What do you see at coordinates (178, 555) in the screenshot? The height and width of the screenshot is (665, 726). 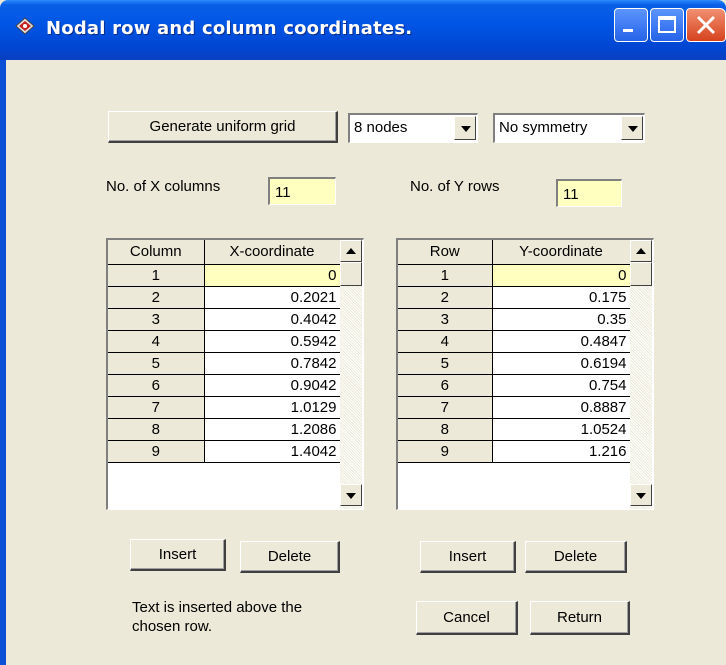 I see `x-insert-button: Insert` at bounding box center [178, 555].